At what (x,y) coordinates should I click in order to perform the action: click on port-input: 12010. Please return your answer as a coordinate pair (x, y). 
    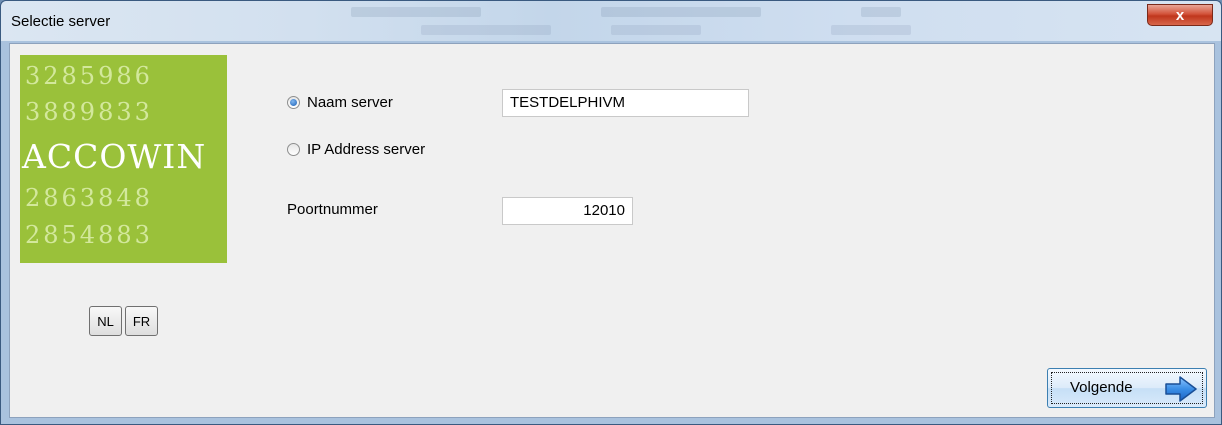
    Looking at the image, I should click on (567, 211).